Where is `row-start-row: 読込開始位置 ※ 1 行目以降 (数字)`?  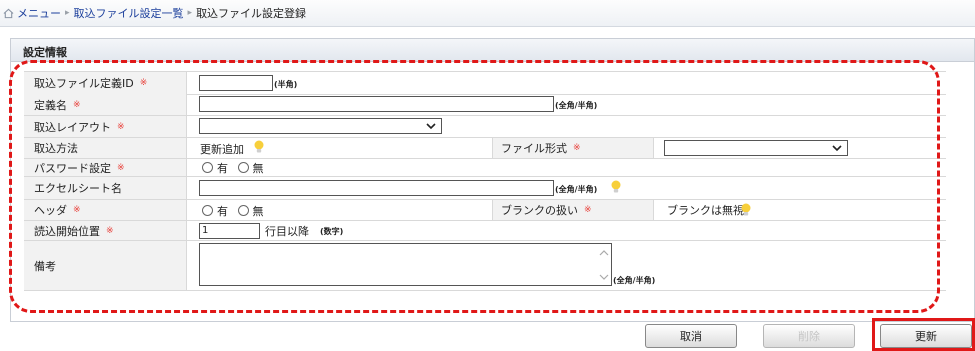
row-start-row: 読込開始位置 ※ 1 行目以降 (数字) is located at coordinates (485, 231).